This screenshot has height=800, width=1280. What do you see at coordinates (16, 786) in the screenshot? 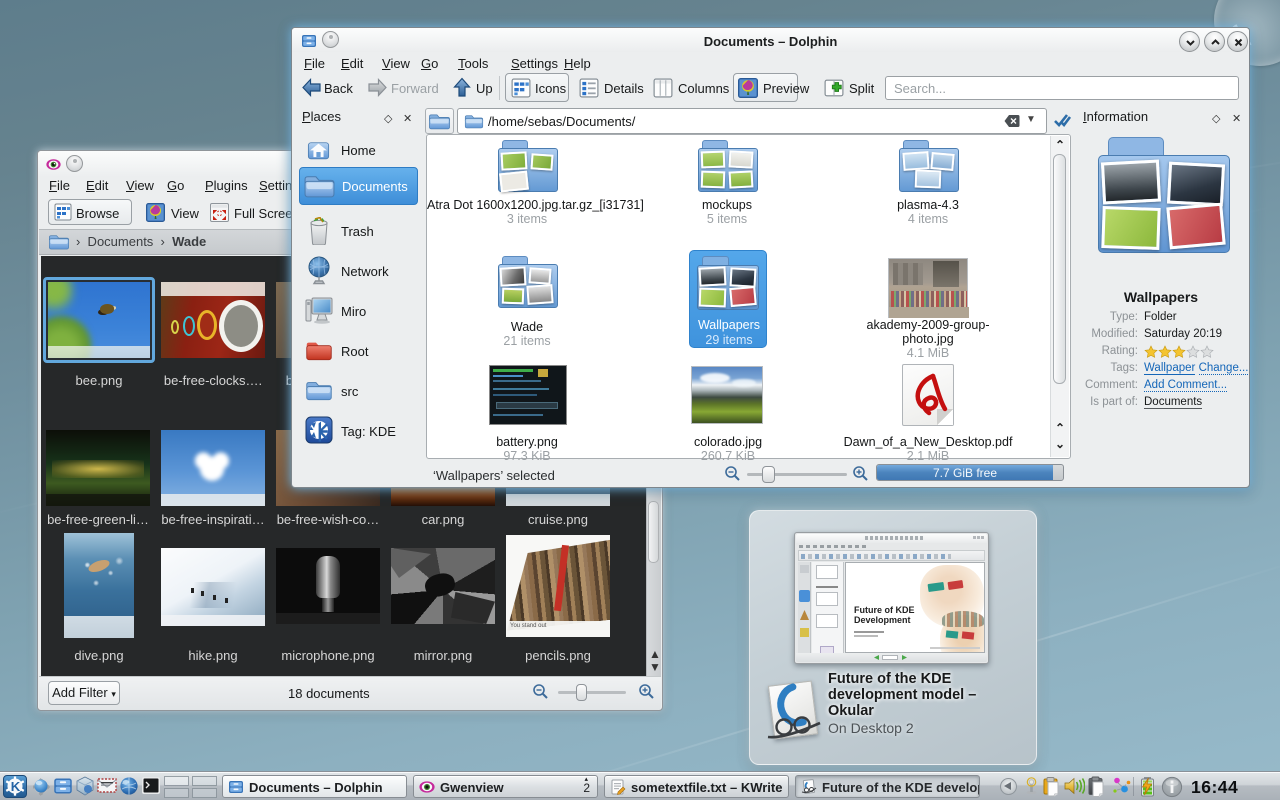
I see `svg-text: K` at bounding box center [16, 786].